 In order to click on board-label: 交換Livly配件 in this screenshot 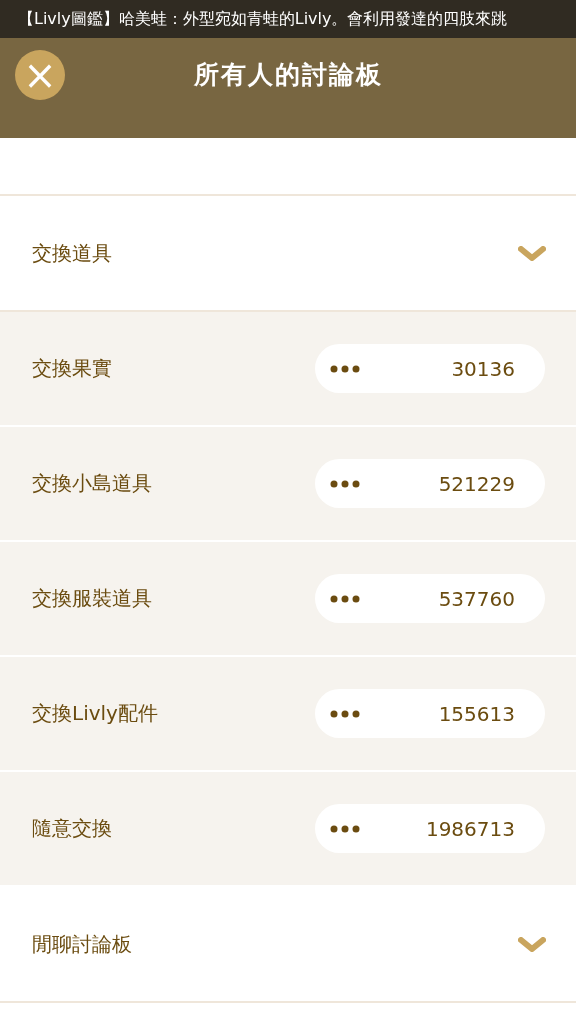, I will do `click(95, 713)`.